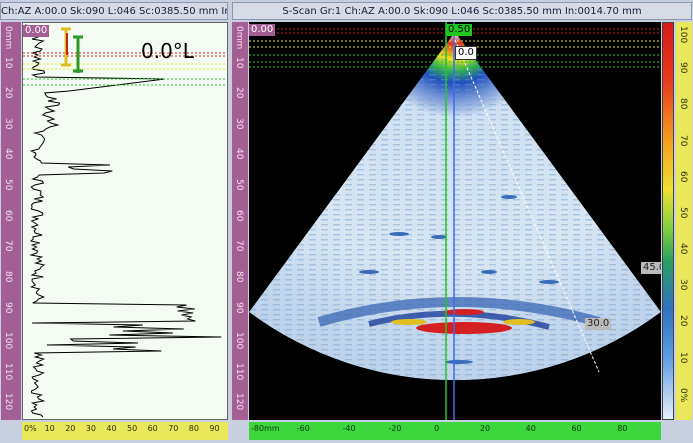  What do you see at coordinates (303, 428) in the screenshot?
I see `scale-tick-label: -60` at bounding box center [303, 428].